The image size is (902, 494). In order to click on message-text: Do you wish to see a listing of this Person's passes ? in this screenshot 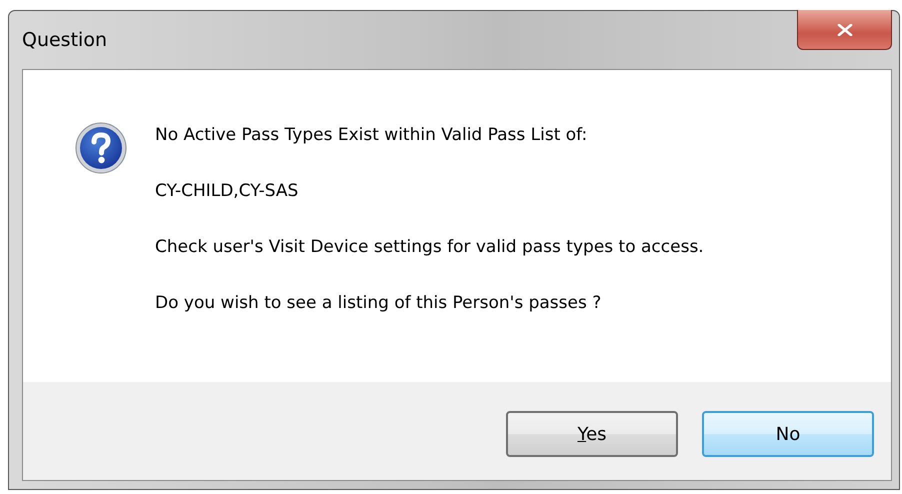, I will do `click(378, 303)`.